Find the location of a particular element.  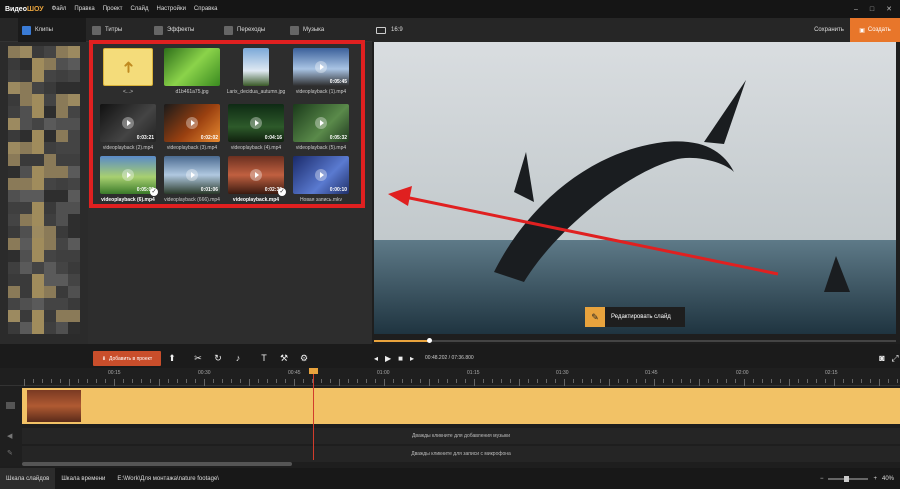

edit-slide-button: ✎ Редактировать слайд is located at coordinates (635, 317).